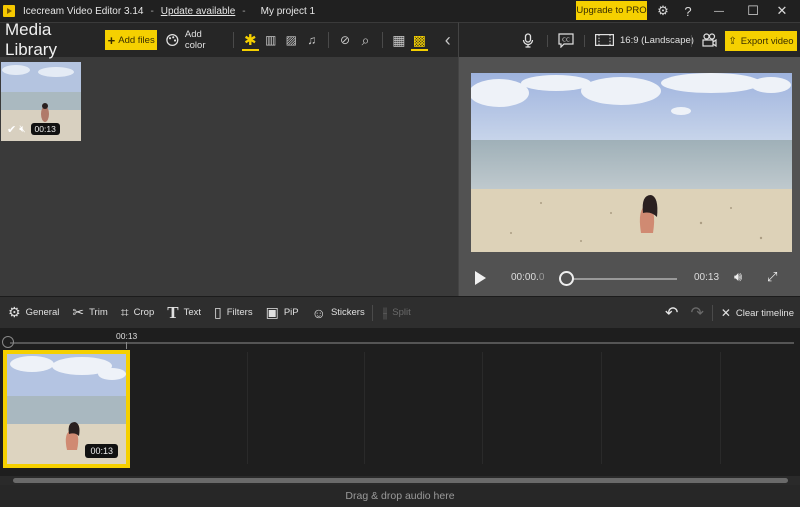 The height and width of the screenshot is (507, 800). What do you see at coordinates (66, 409) in the screenshot?
I see `timeline-clip: 00:13` at bounding box center [66, 409].